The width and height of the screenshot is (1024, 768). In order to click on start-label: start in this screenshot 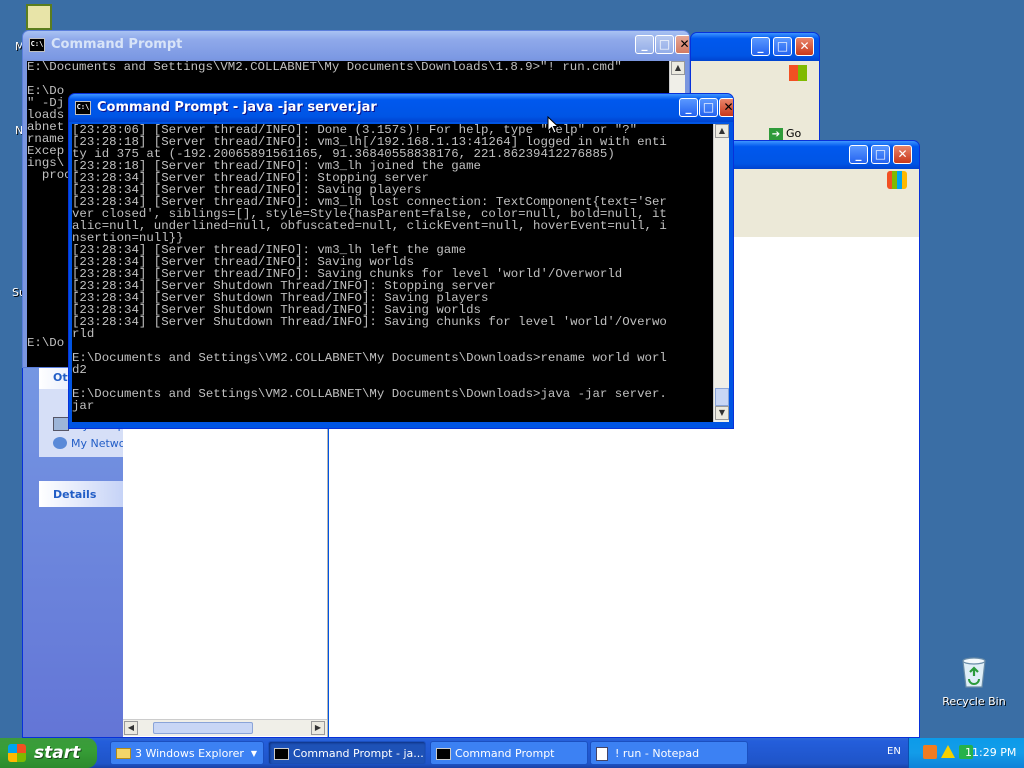, I will do `click(57, 753)`.